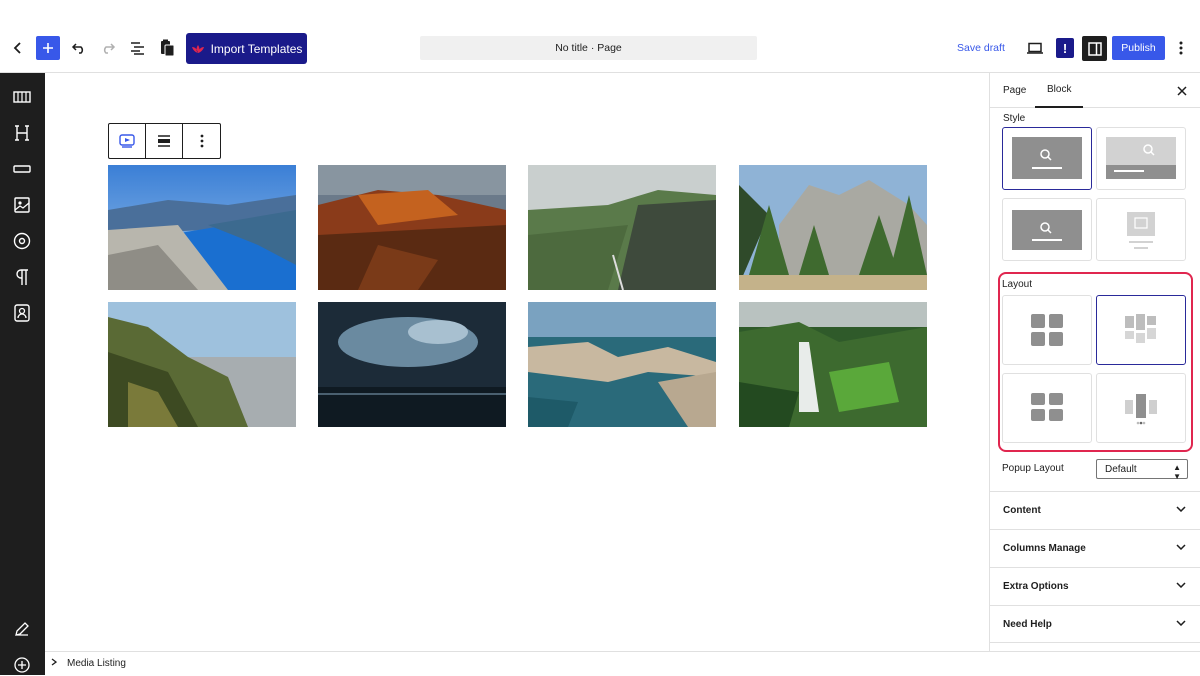 This screenshot has width=1200, height=676. What do you see at coordinates (622, 663) in the screenshot?
I see `block-breadcrumb-bar: Media Listing` at bounding box center [622, 663].